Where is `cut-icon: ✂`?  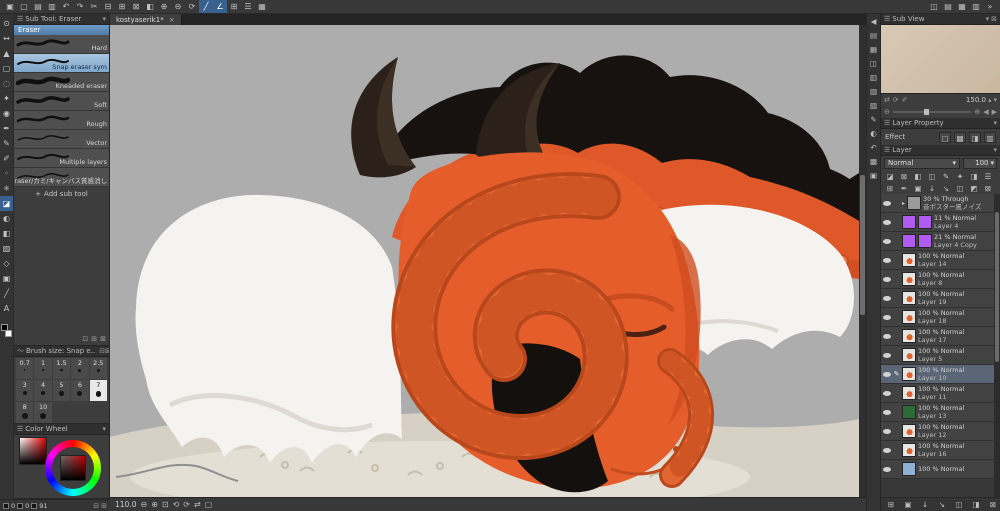 cut-icon: ✂ is located at coordinates (94, 6).